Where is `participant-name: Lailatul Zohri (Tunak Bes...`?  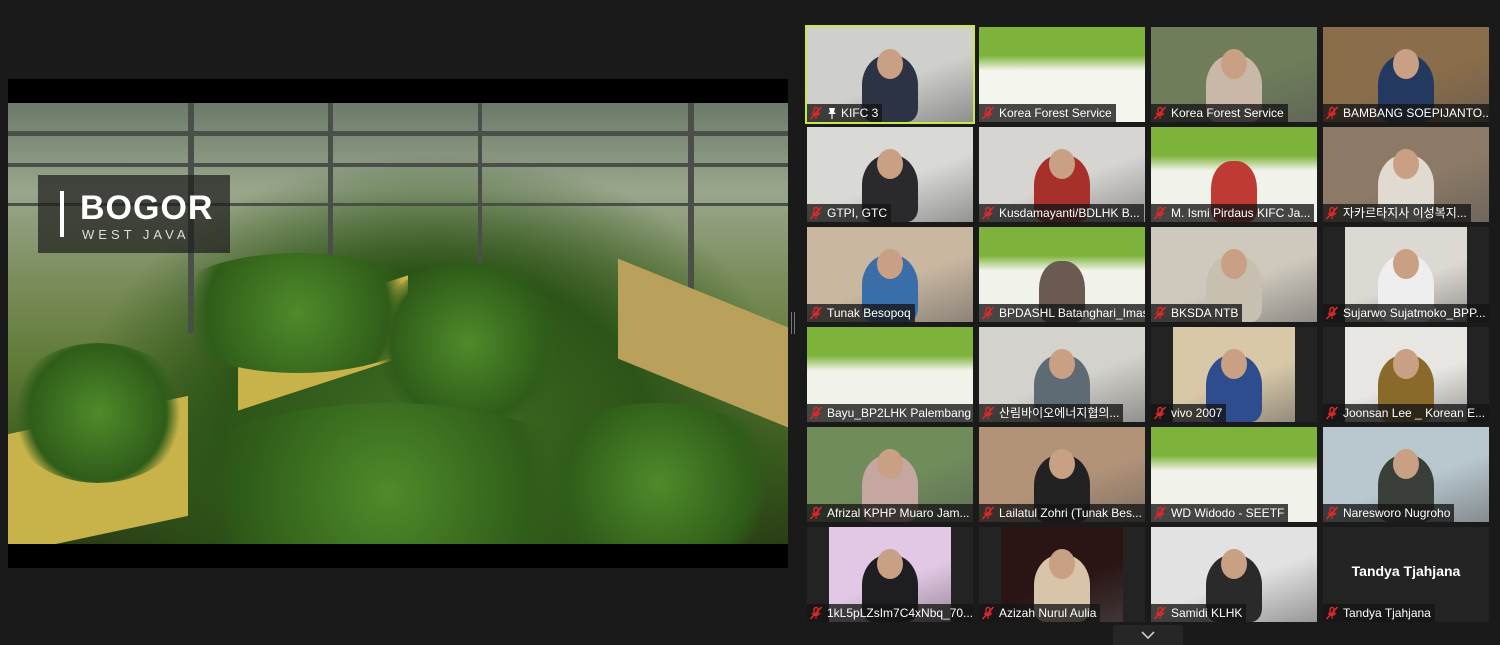
participant-name: Lailatul Zohri (Tunak Bes... is located at coordinates (1070, 513).